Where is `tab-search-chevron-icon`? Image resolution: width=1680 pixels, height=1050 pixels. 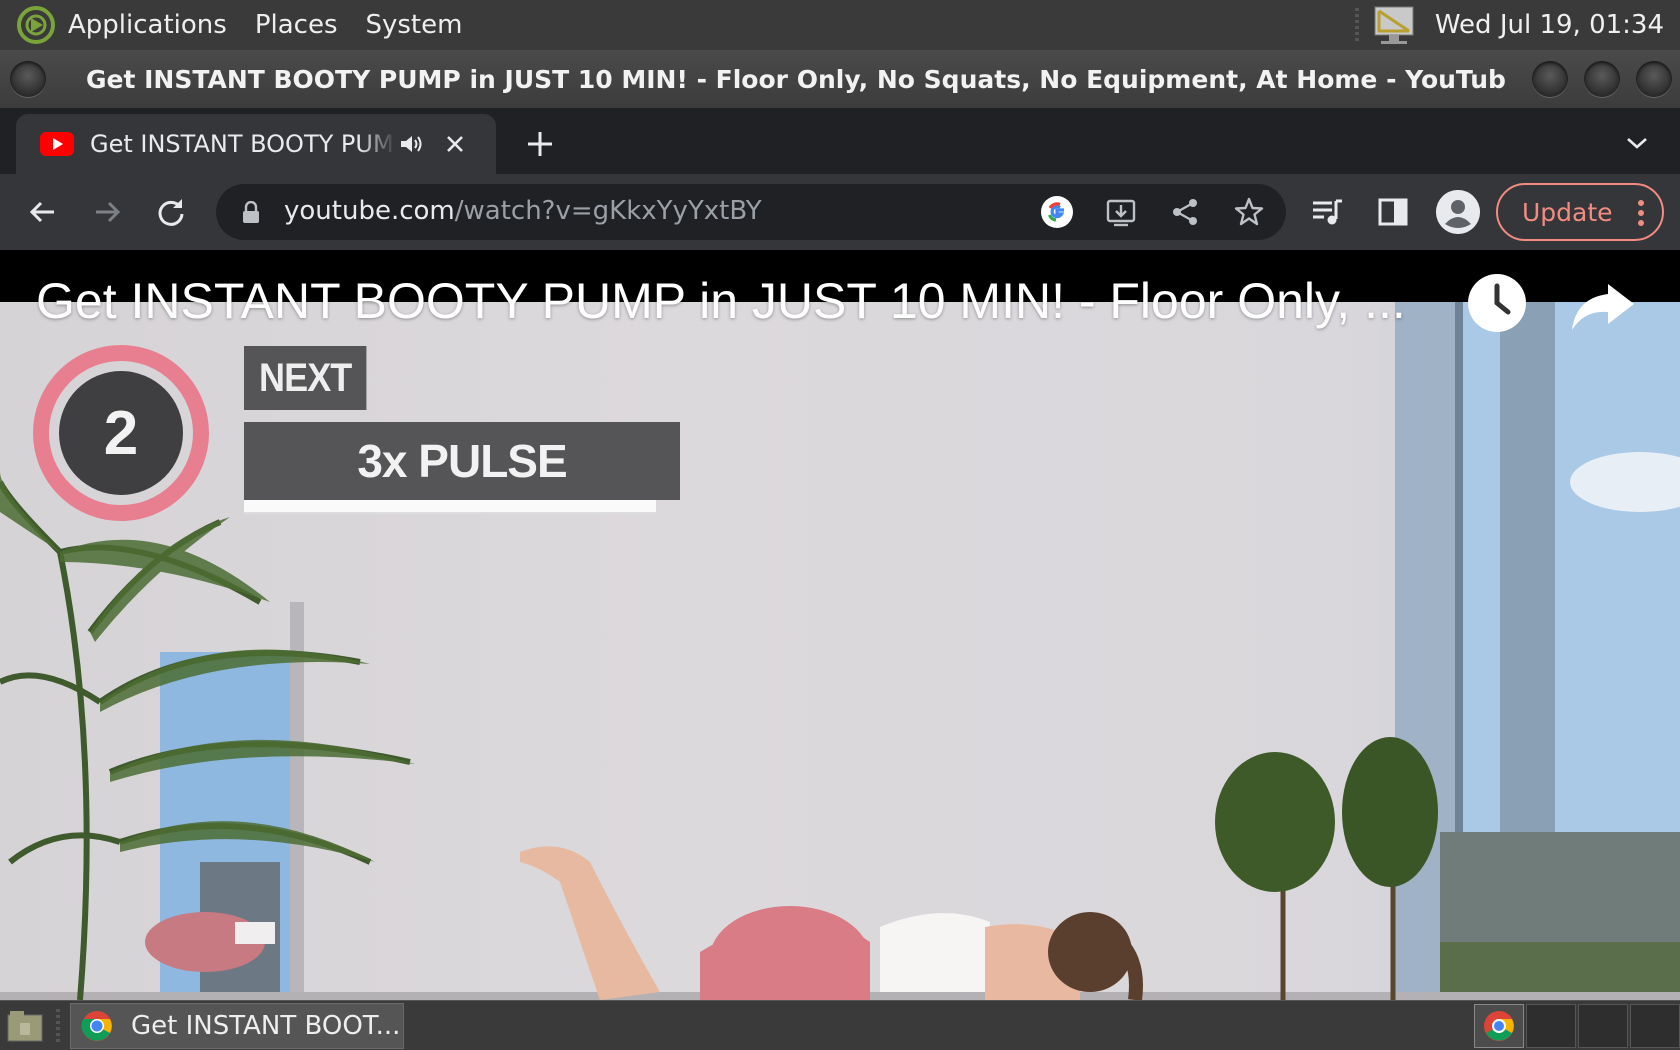
tab-search-chevron-icon is located at coordinates (1637, 143).